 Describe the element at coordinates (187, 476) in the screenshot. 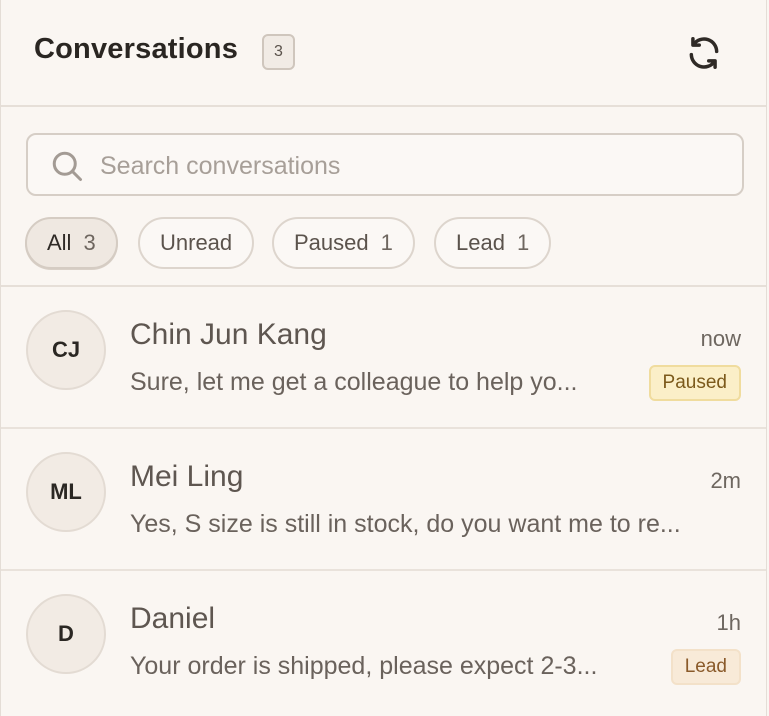

I see `contact-name: Mei Ling` at that location.